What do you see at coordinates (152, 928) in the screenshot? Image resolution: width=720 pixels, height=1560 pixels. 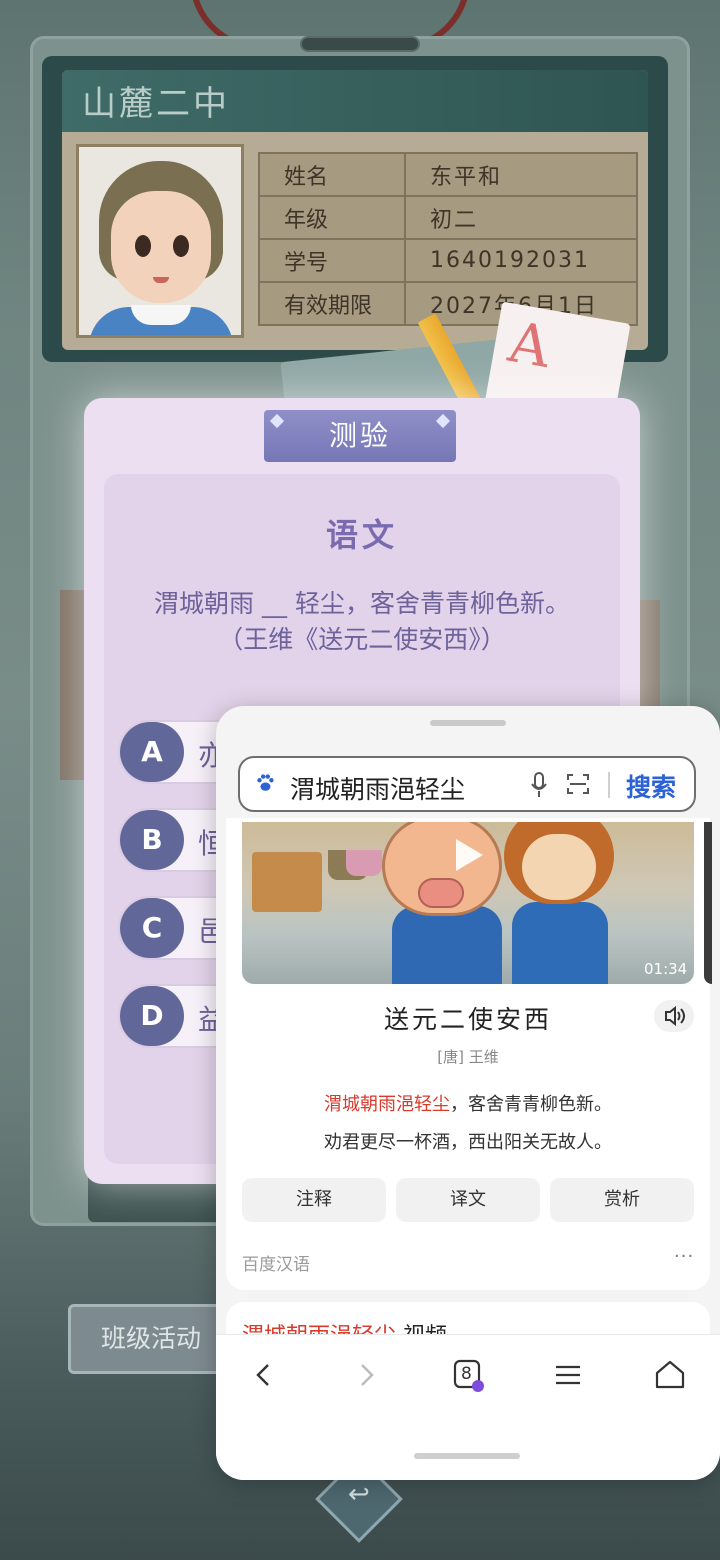 I see `option-letter: C` at bounding box center [152, 928].